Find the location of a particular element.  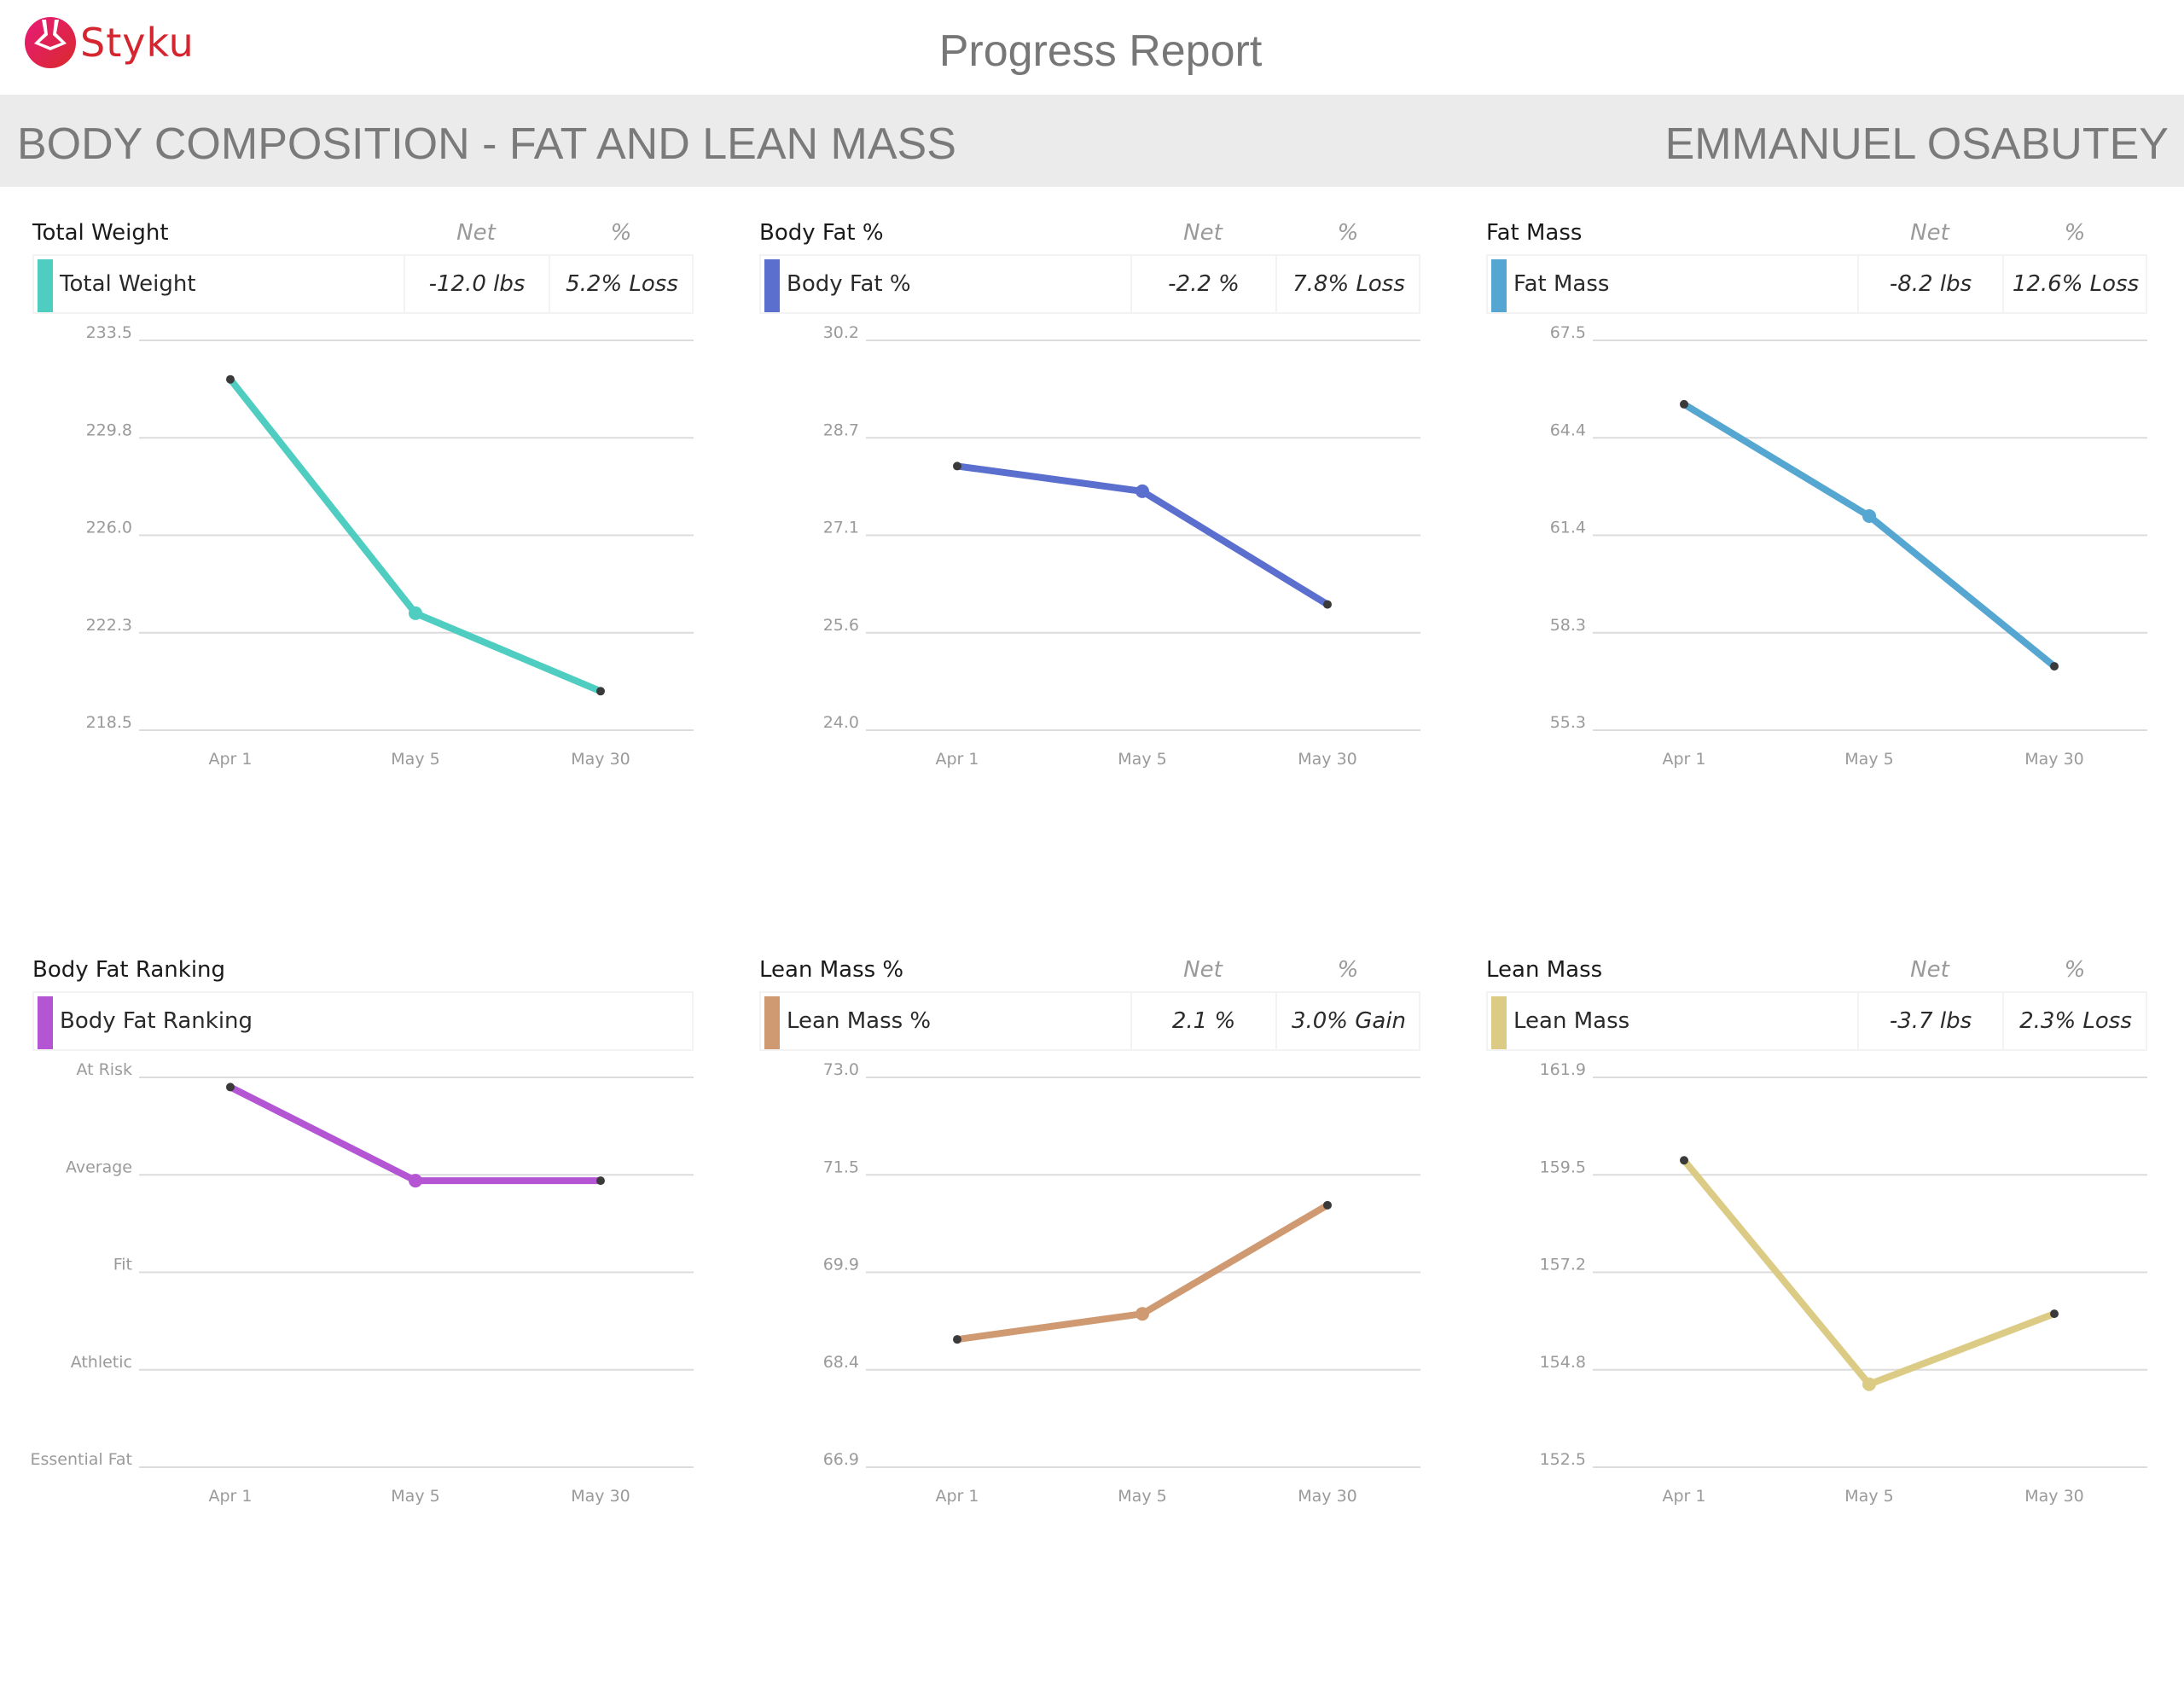

y-tick-label: 152.5 is located at coordinates (1563, 1460).